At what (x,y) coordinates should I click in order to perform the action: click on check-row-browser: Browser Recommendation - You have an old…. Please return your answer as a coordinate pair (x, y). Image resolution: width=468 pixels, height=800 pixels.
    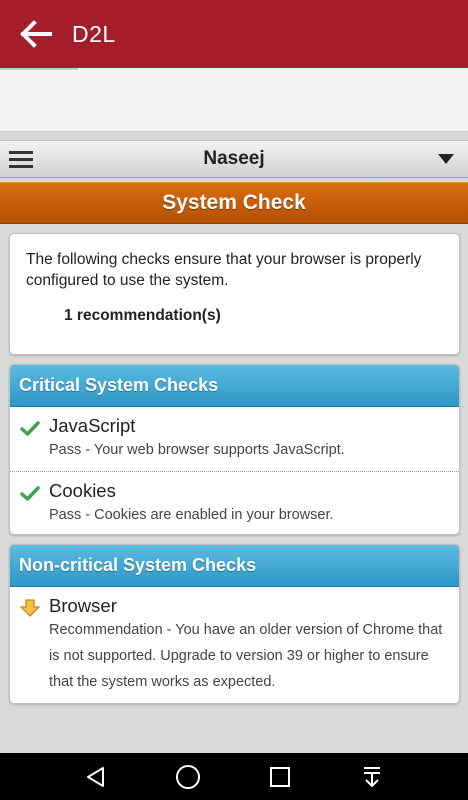
    Looking at the image, I should click on (234, 641).